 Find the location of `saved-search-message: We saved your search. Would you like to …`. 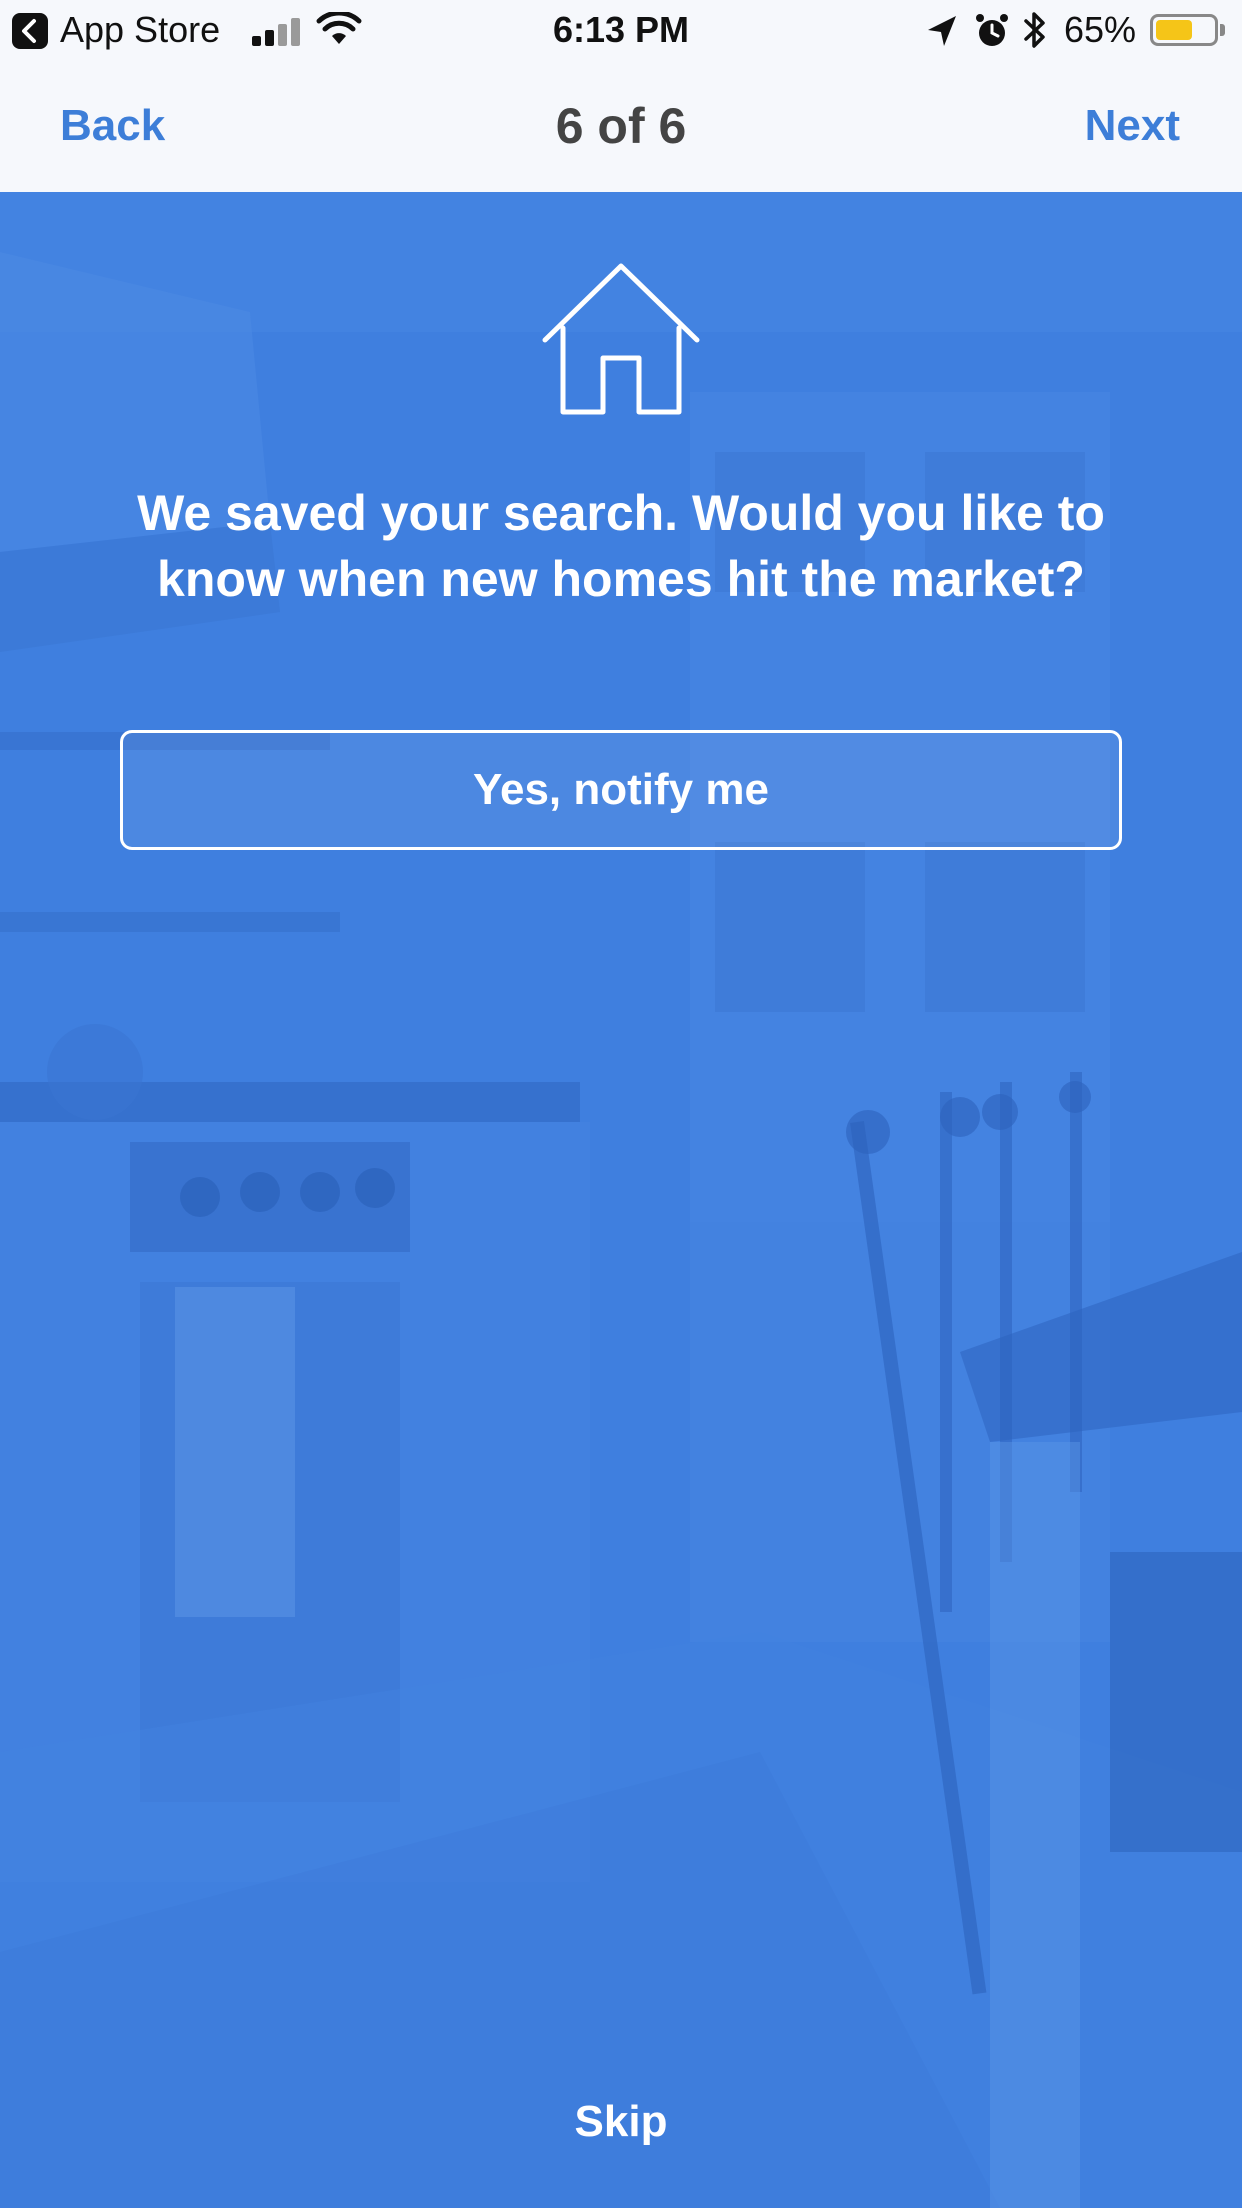

saved-search-message: We saved your search. Would you like to … is located at coordinates (621, 546).